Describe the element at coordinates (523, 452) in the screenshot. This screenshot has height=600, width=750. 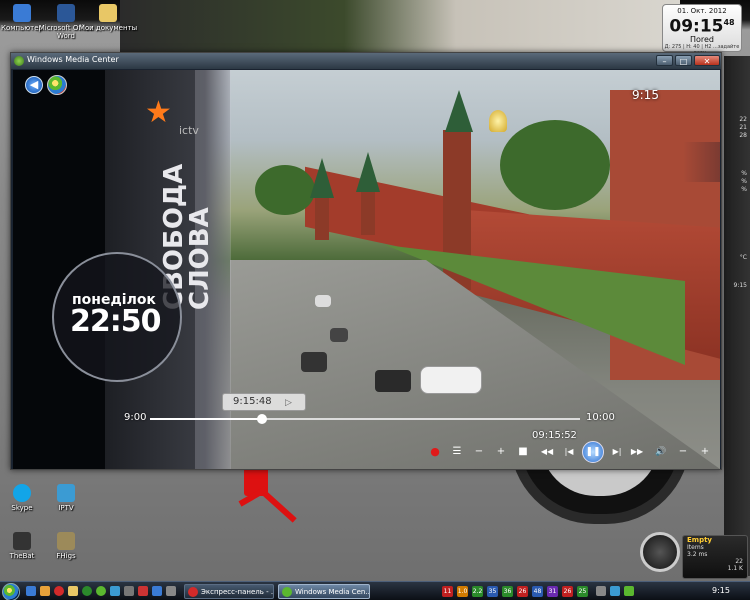
I see `stop-button: ■` at that location.